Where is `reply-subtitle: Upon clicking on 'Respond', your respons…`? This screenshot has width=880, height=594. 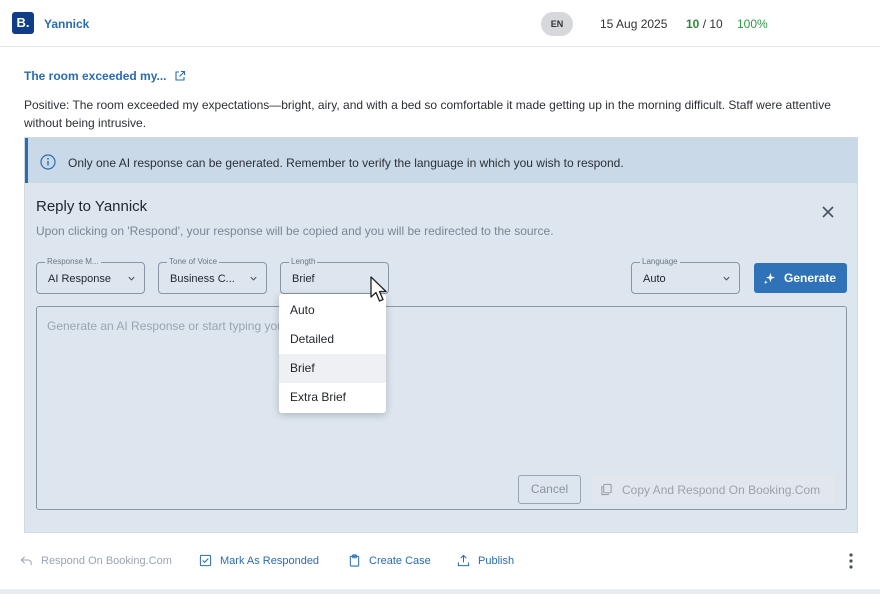 reply-subtitle: Upon clicking on 'Respond', your respons… is located at coordinates (295, 231).